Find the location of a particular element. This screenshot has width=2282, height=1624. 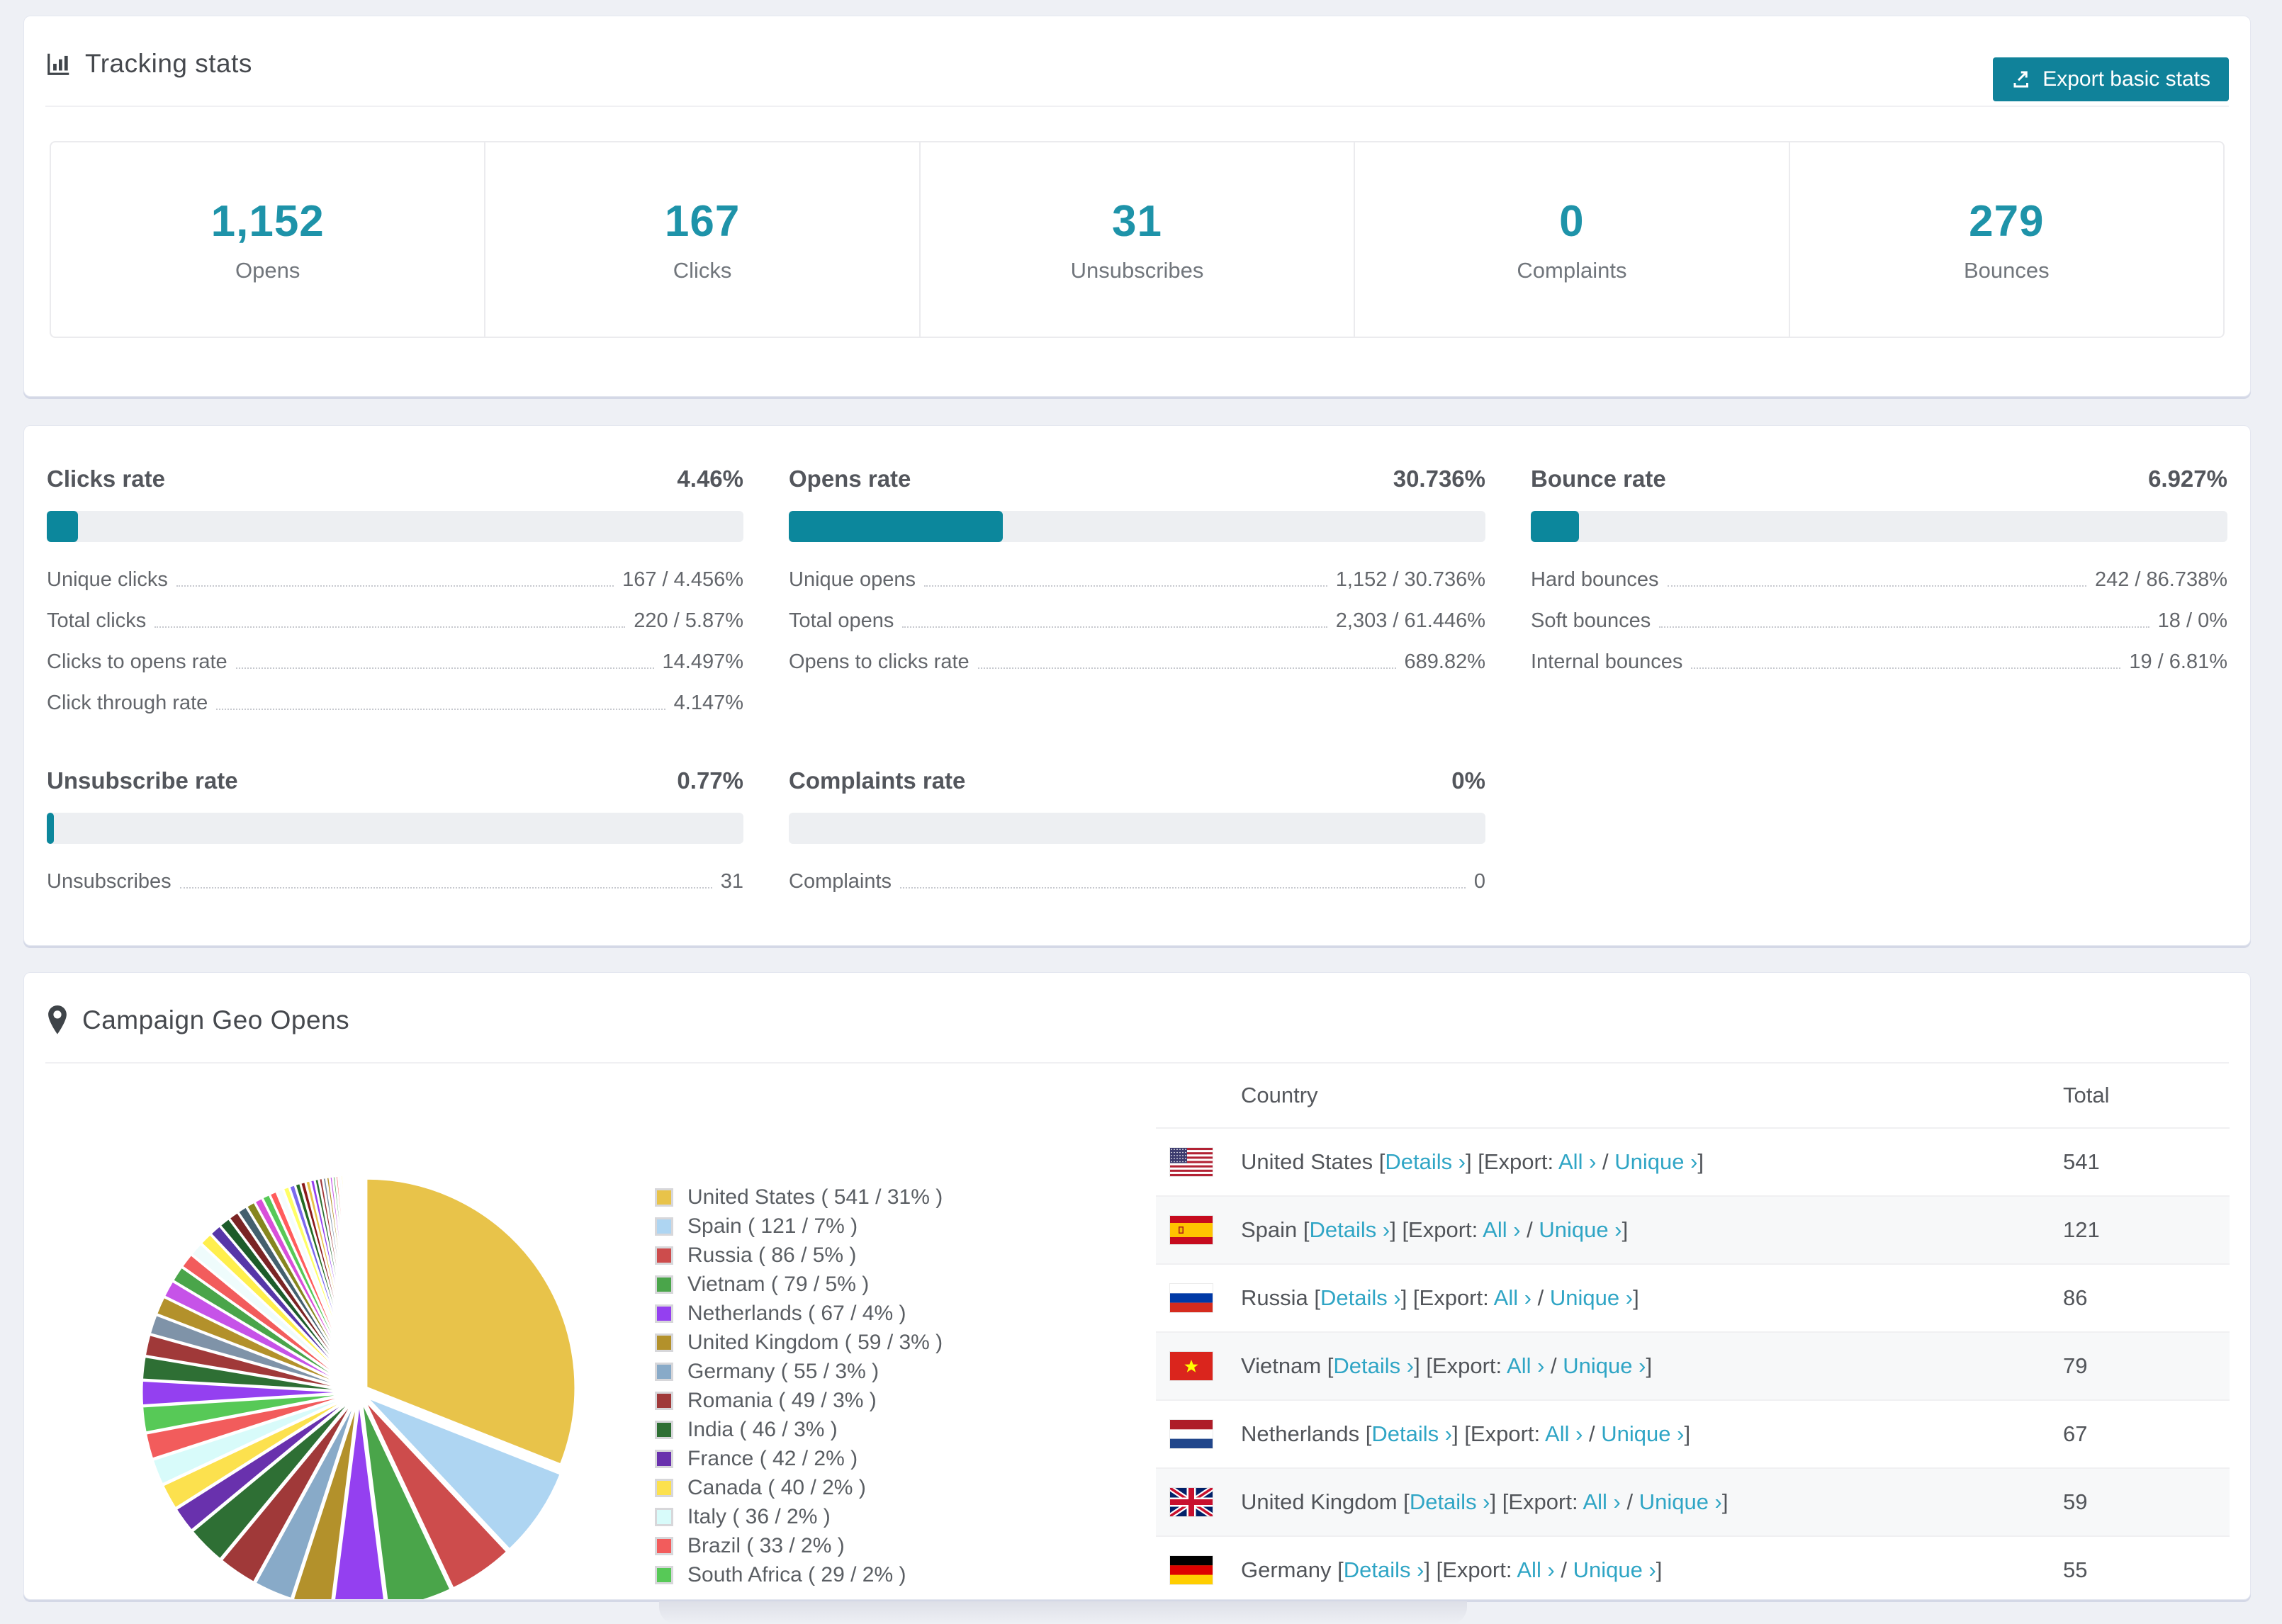

rate-title: Complaints rate is located at coordinates (877, 781).